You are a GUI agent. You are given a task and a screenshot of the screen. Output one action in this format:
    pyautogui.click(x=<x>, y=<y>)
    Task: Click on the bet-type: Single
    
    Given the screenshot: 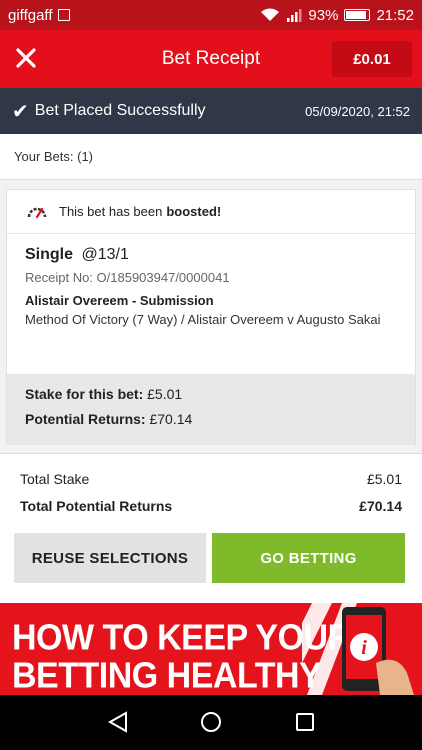 What is the action you would take?
    pyautogui.click(x=49, y=254)
    